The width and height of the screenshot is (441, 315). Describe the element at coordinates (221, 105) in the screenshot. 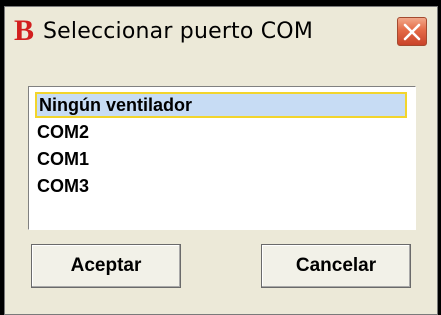

I see `list-item-no-fan: Ningún ventilador` at that location.